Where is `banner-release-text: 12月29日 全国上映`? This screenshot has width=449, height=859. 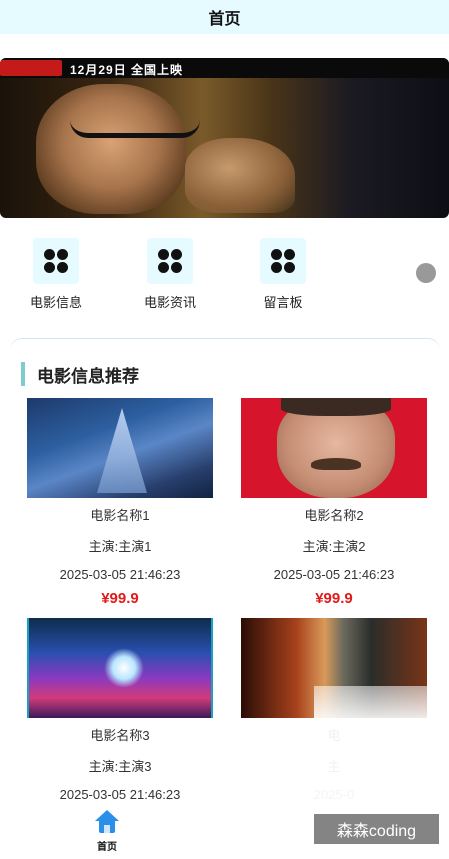
banner-release-text: 12月29日 全国上映 is located at coordinates (127, 70).